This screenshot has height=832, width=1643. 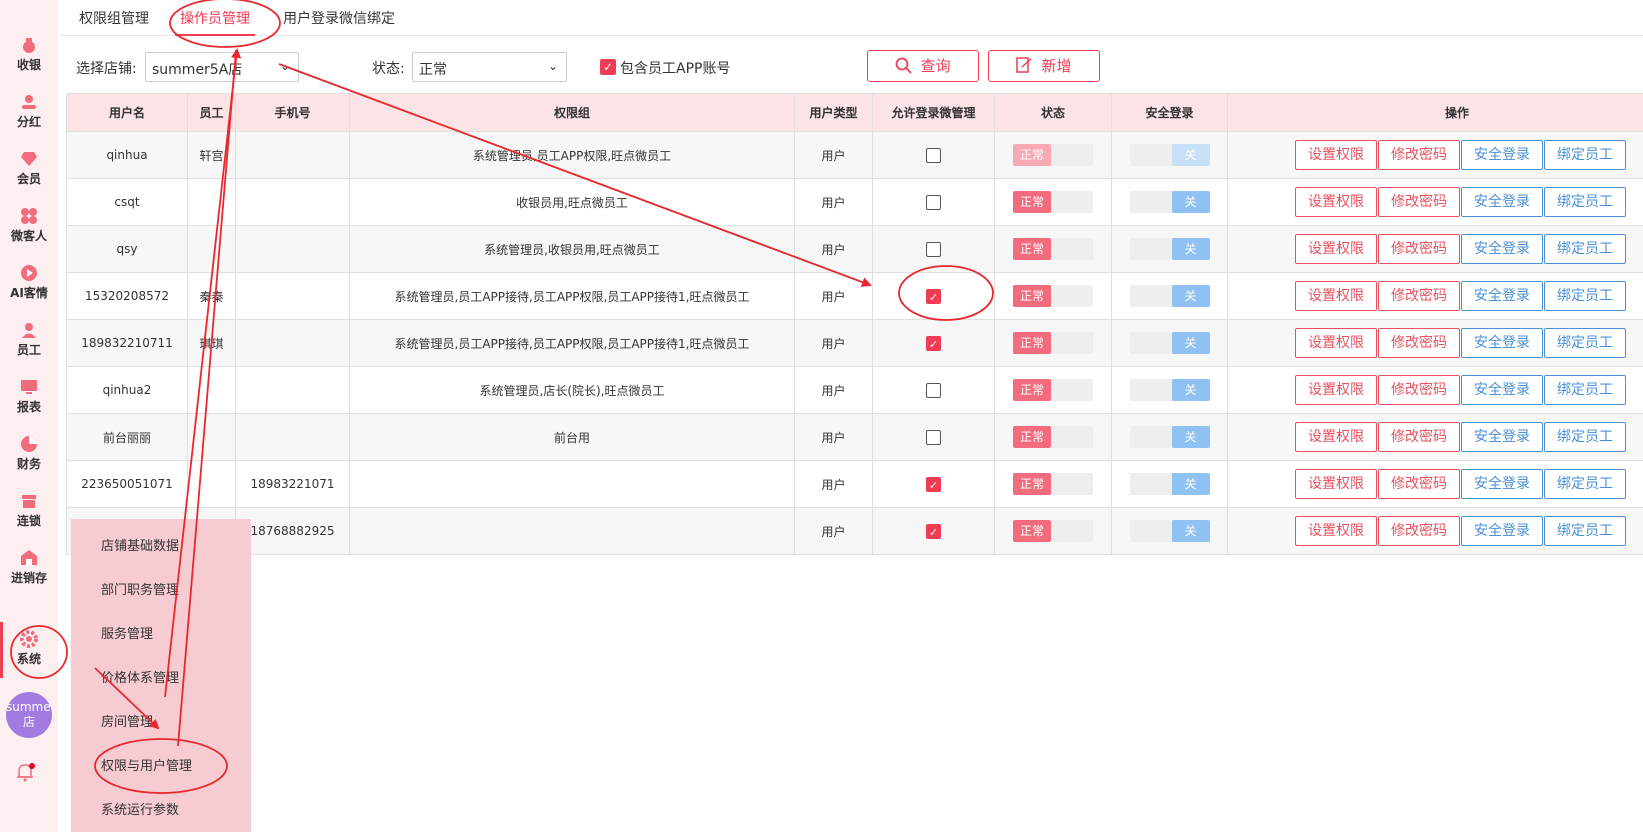 I want to click on cell-username: qinhua2, so click(x=127, y=390).